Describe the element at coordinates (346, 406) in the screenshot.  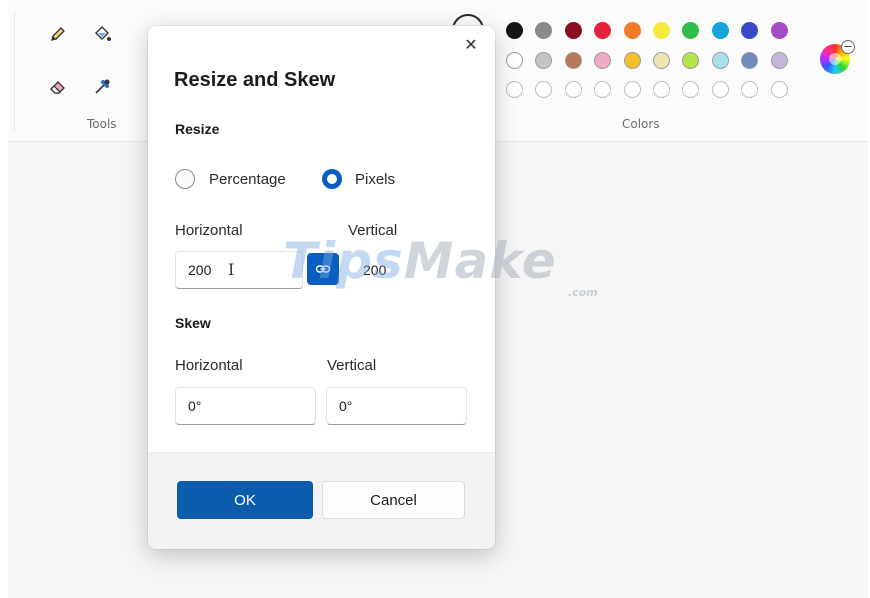
I see `skew-vertical-value: 0°` at that location.